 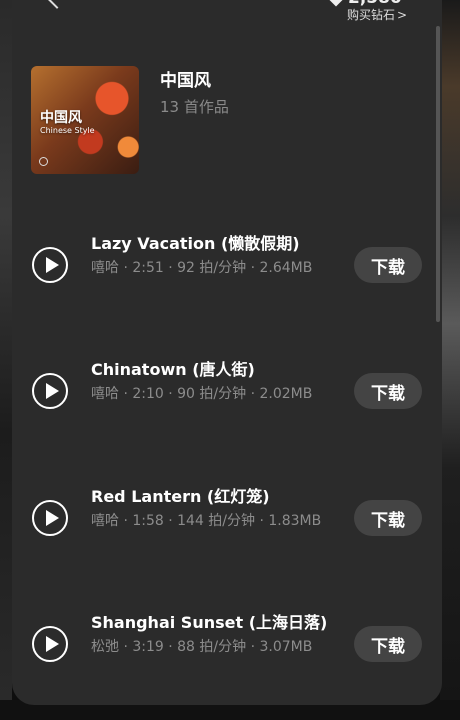 I want to click on track-meta: 松弛 · 3:19 · 88 拍/分钟 · 3.07MB, so click(x=202, y=647).